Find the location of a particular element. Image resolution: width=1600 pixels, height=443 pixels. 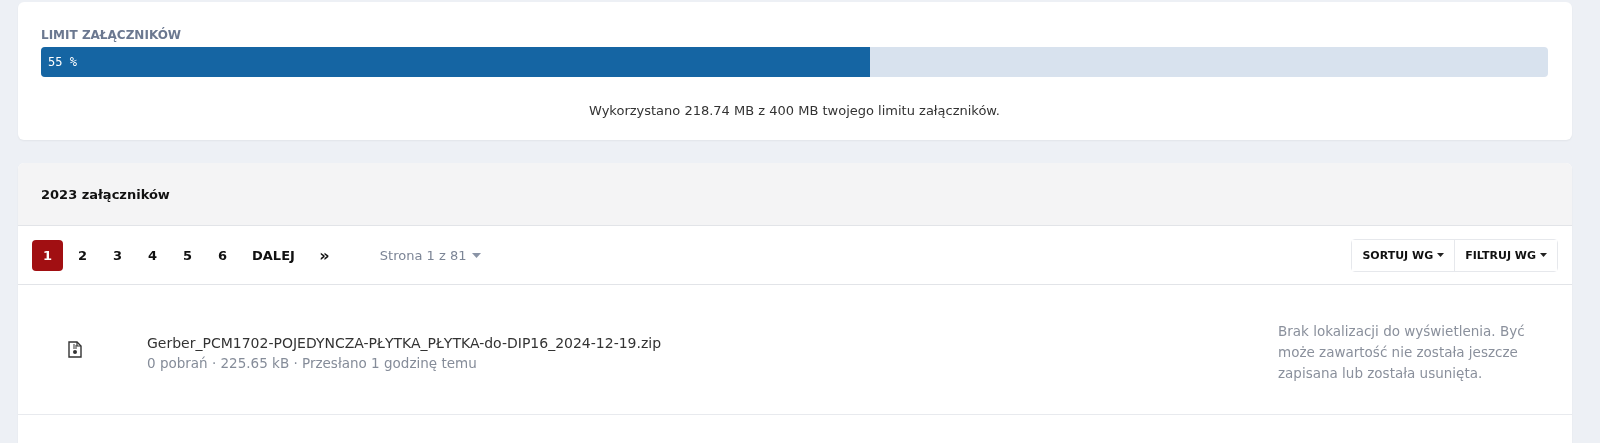

attachments-count: 2023 załączników is located at coordinates (105, 194).